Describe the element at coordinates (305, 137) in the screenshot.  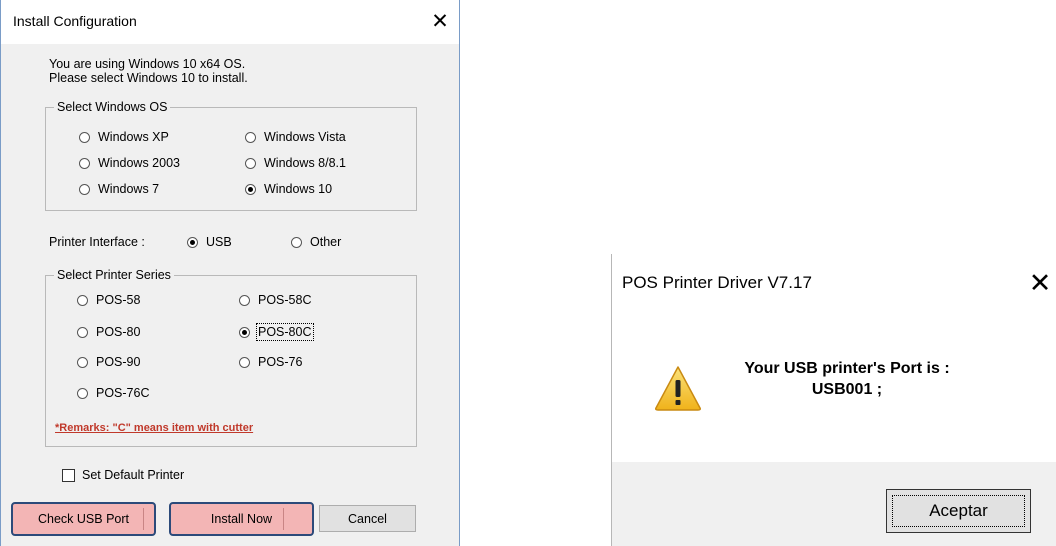
I see `radio-label: Windows Vista` at that location.